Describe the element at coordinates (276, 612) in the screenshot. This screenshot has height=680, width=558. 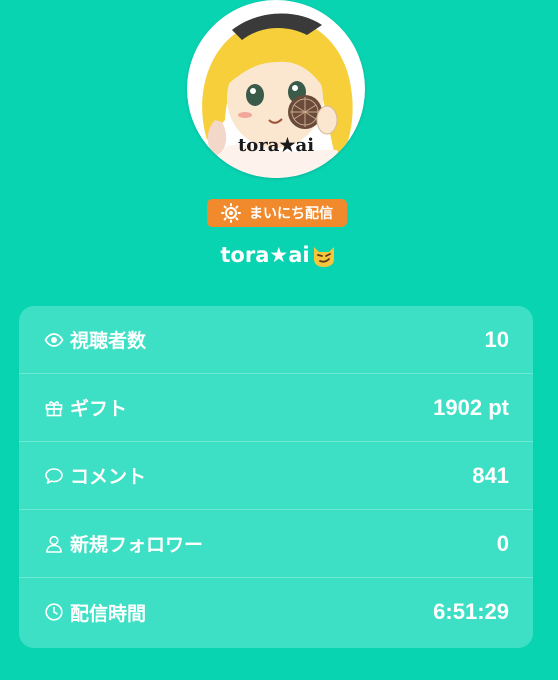
I see `stat-row-stream-time: 配信時間 6:51:29` at that location.